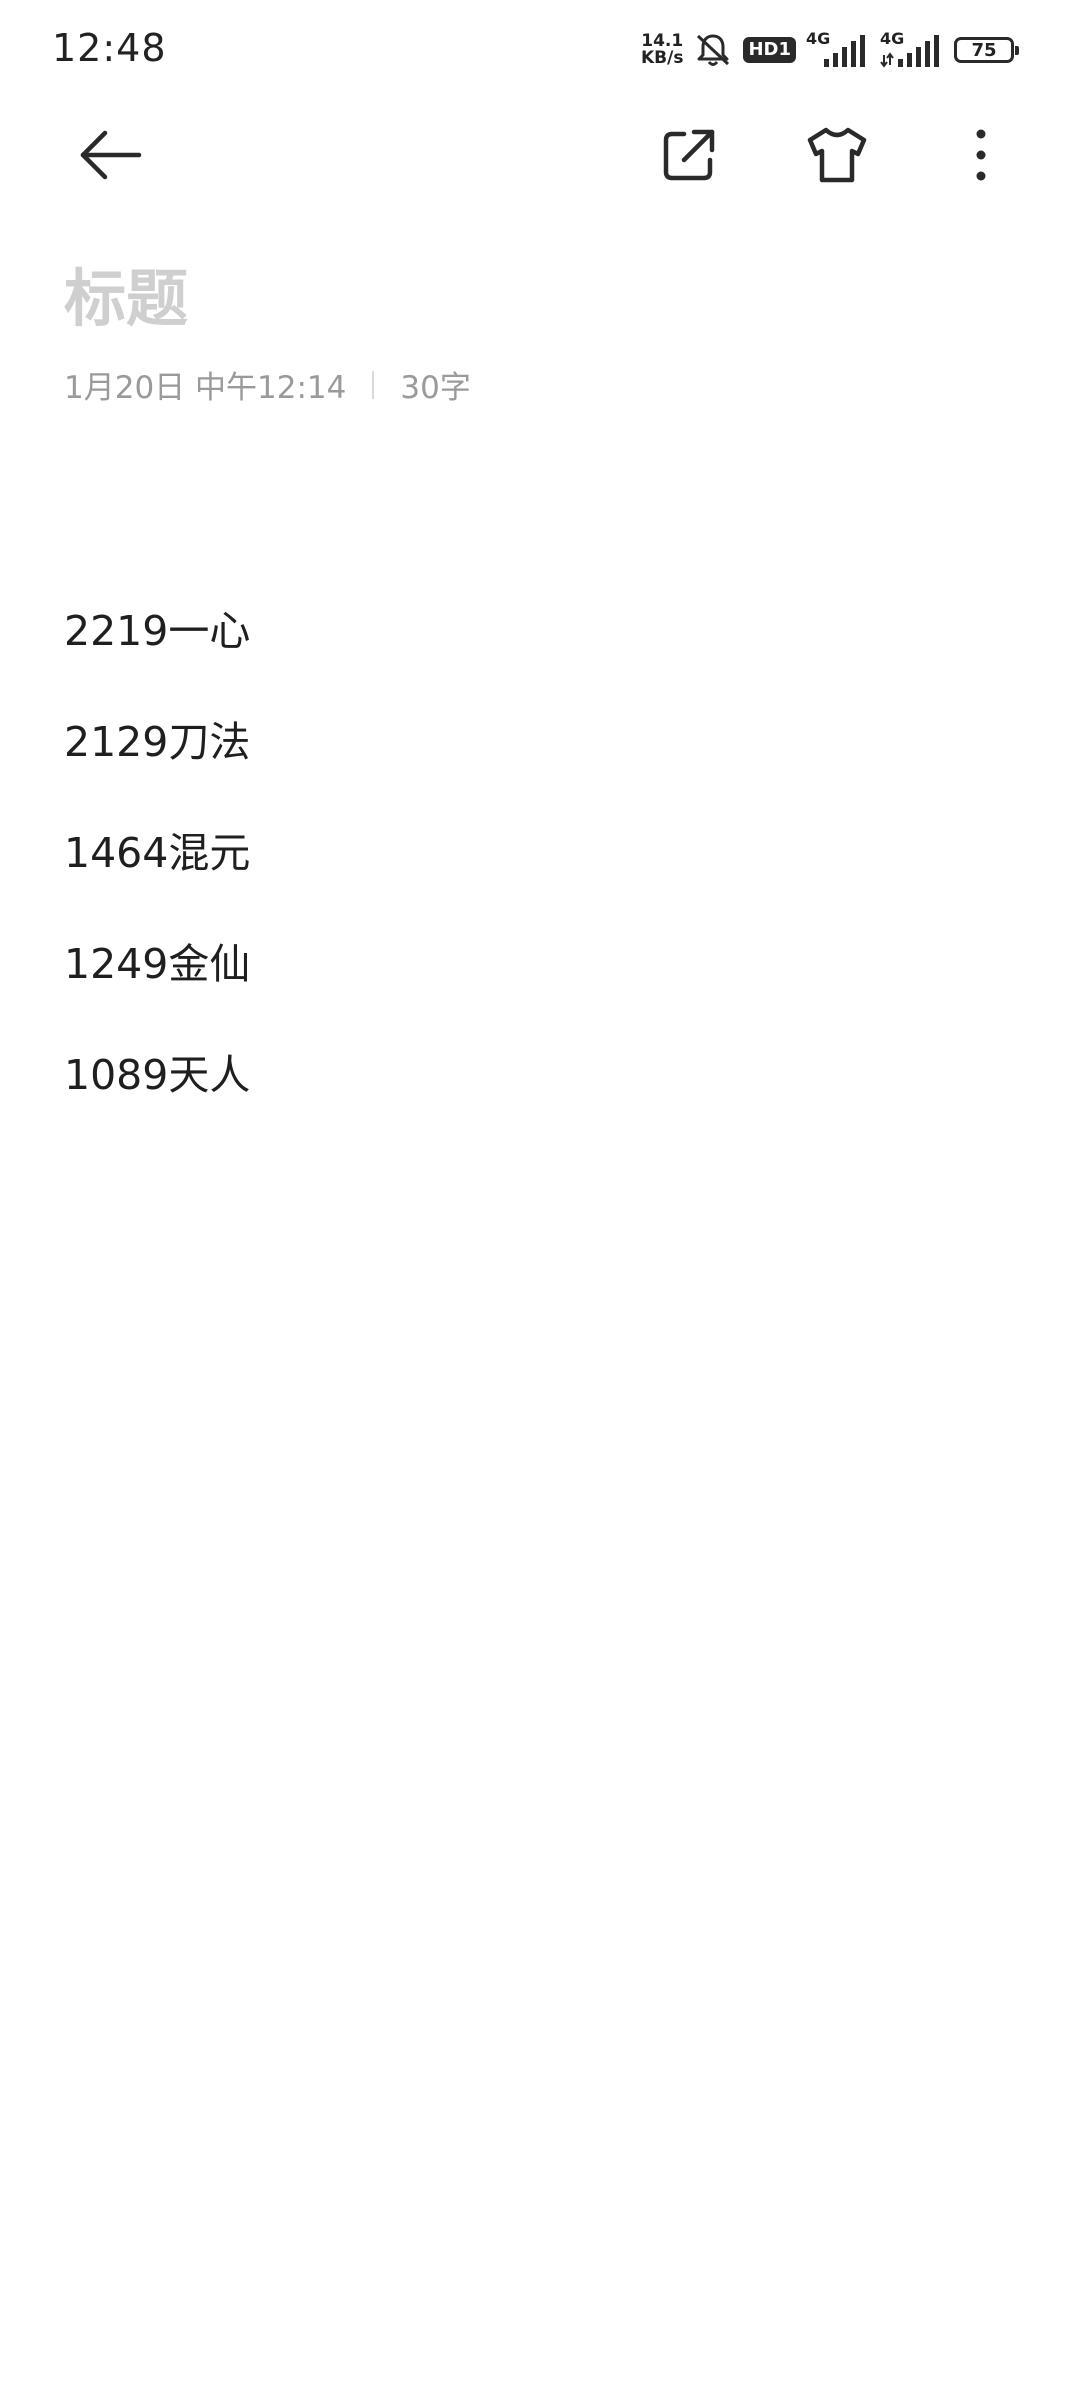 Image resolution: width=1080 pixels, height=2400 pixels. Describe the element at coordinates (662, 58) in the screenshot. I see `network-speed-unit: KB/s` at that location.